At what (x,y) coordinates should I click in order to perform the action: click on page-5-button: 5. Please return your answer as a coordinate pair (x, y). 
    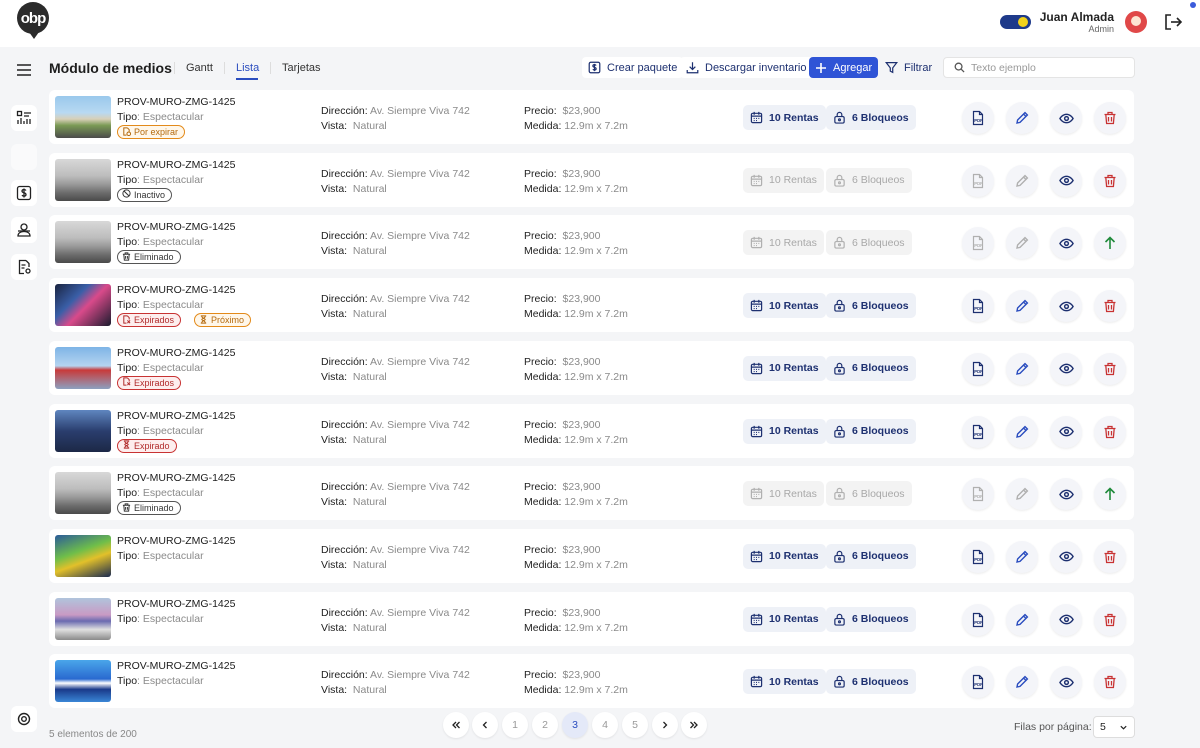
    Looking at the image, I should click on (635, 725).